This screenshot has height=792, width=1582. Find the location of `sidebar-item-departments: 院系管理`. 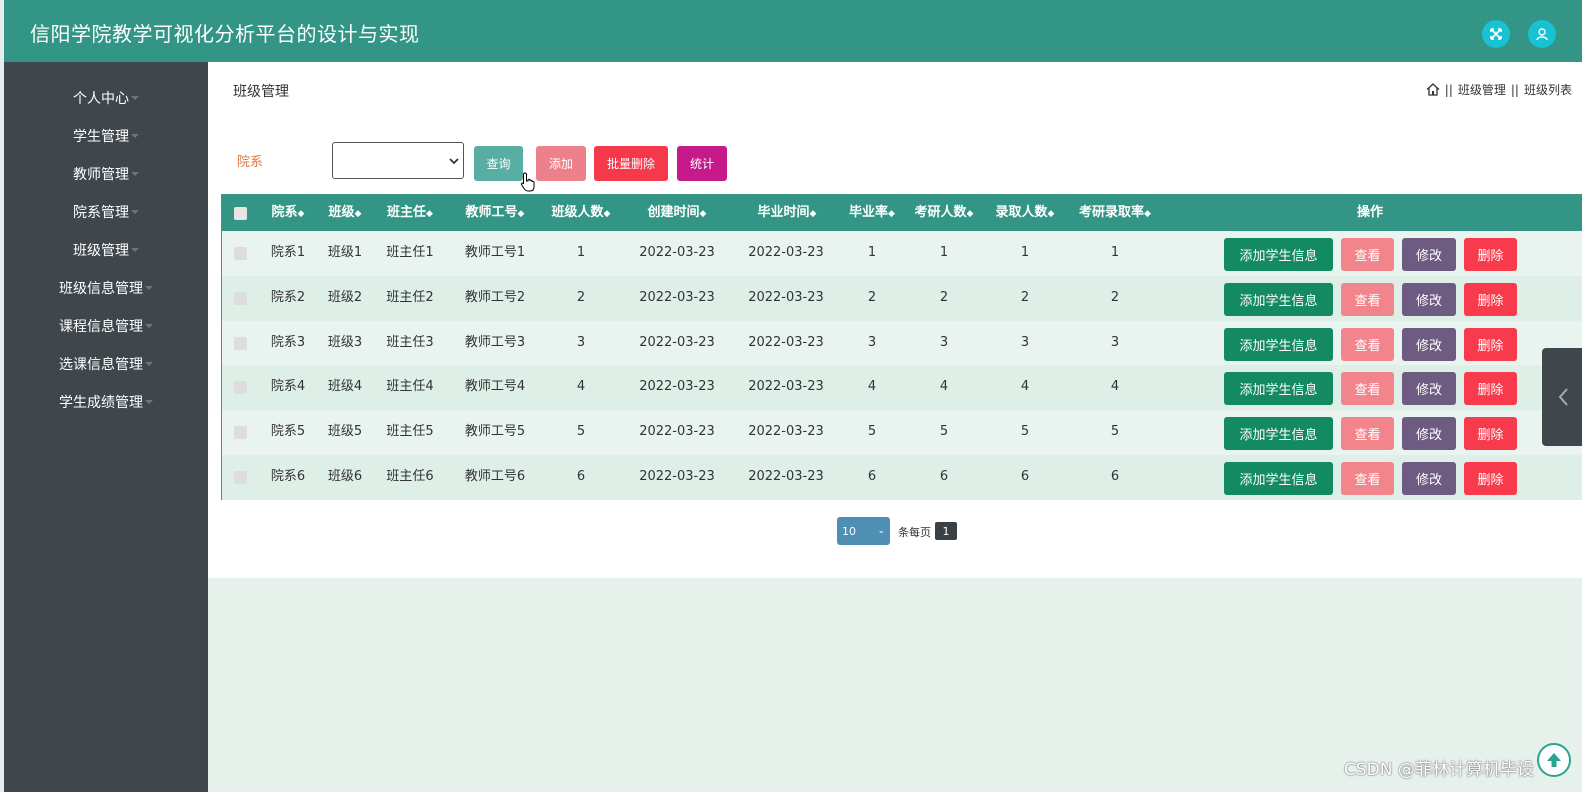

sidebar-item-departments: 院系管理 is located at coordinates (106, 212).